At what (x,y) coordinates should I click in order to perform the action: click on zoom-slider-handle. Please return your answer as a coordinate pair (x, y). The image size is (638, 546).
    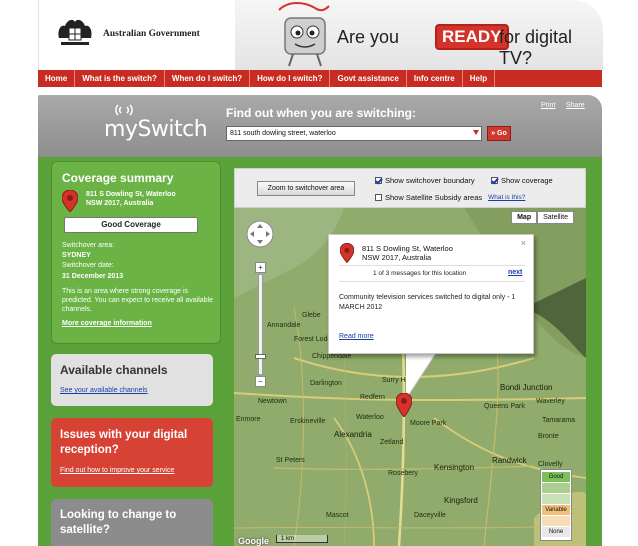
    Looking at the image, I should click on (260, 356).